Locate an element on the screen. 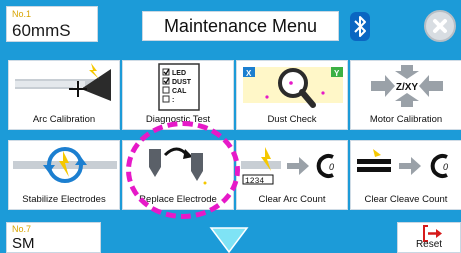 This screenshot has height=253, width=461. clear-arc-count-icon: 0 1234 is located at coordinates (287, 166).